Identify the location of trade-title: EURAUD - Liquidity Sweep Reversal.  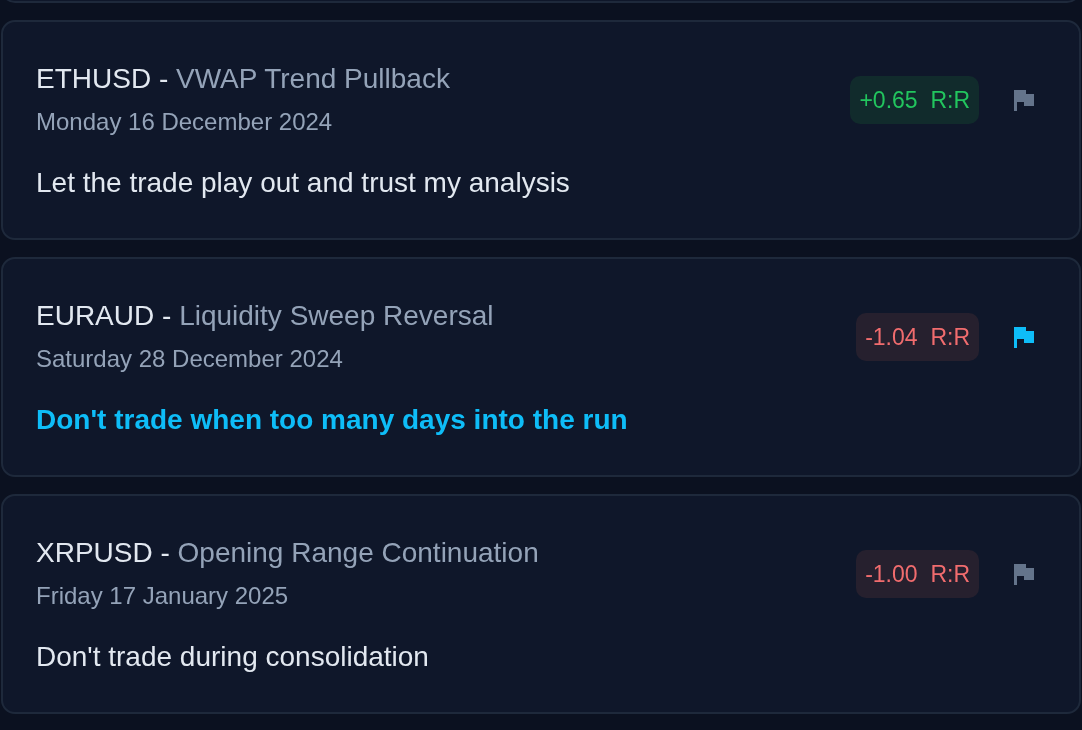
(265, 316).